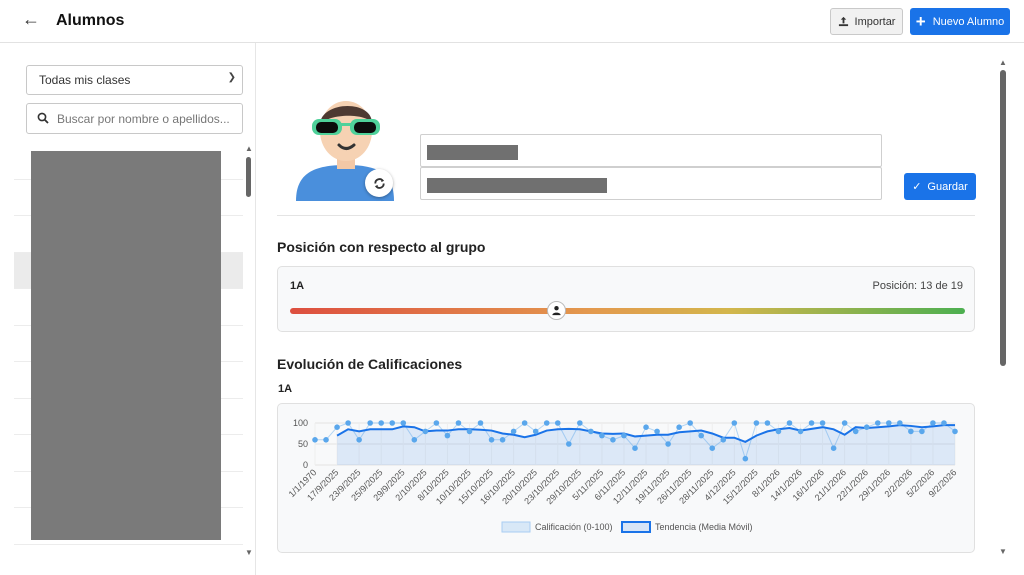 Image resolution: width=1024 pixels, height=575 pixels. Describe the element at coordinates (651, 150) in the screenshot. I see `first-name-field` at that location.